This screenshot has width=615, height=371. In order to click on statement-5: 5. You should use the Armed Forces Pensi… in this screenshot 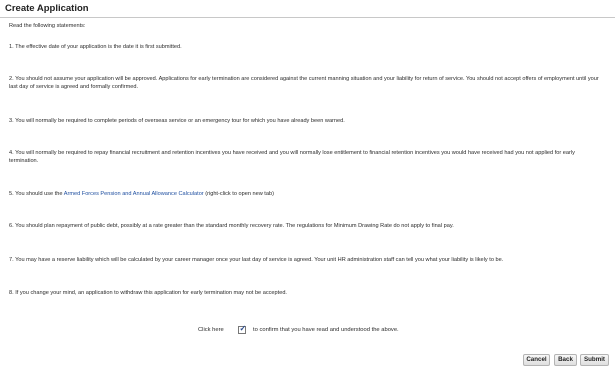, I will do `click(305, 194)`.